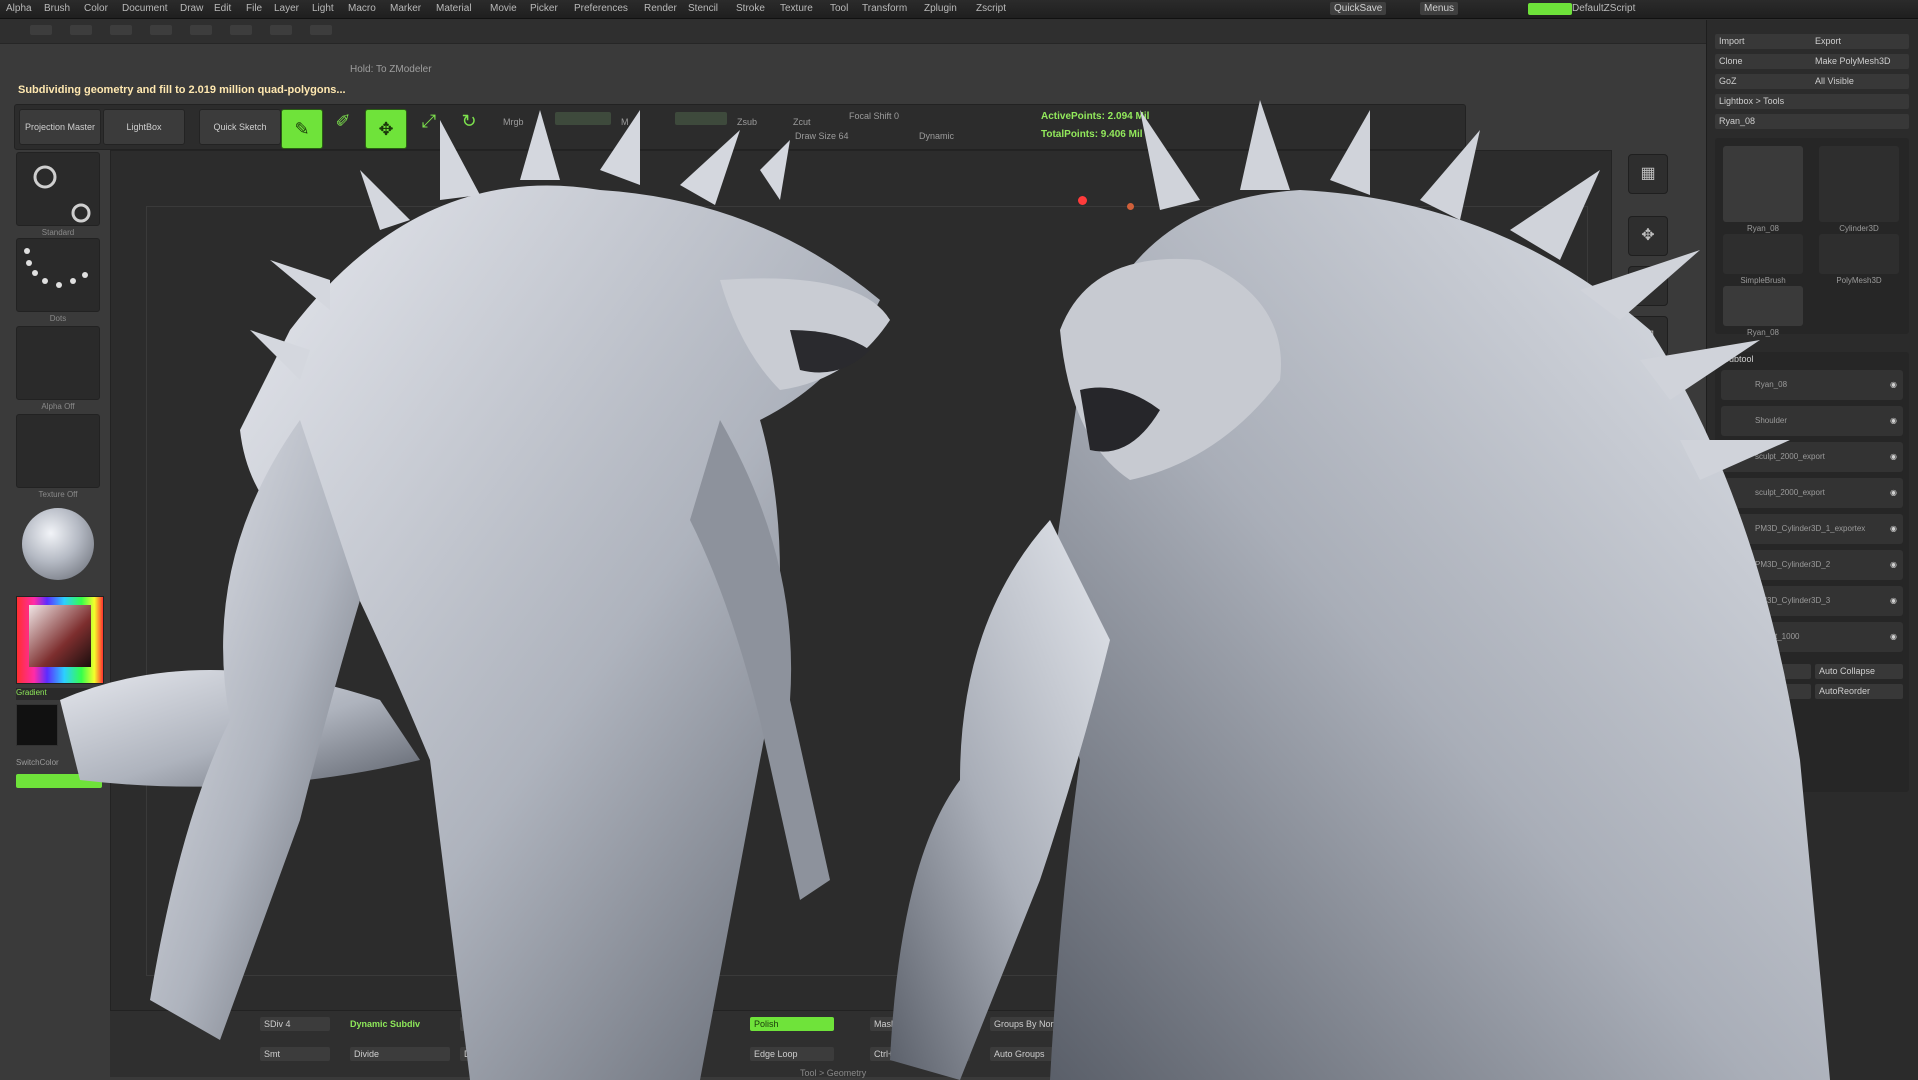  What do you see at coordinates (1130, 206) in the screenshot?
I see `light-indicator-secondary` at bounding box center [1130, 206].